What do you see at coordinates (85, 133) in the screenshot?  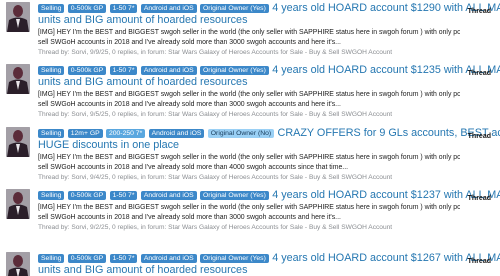 I see `prefix-tag: 12m+ GP` at bounding box center [85, 133].